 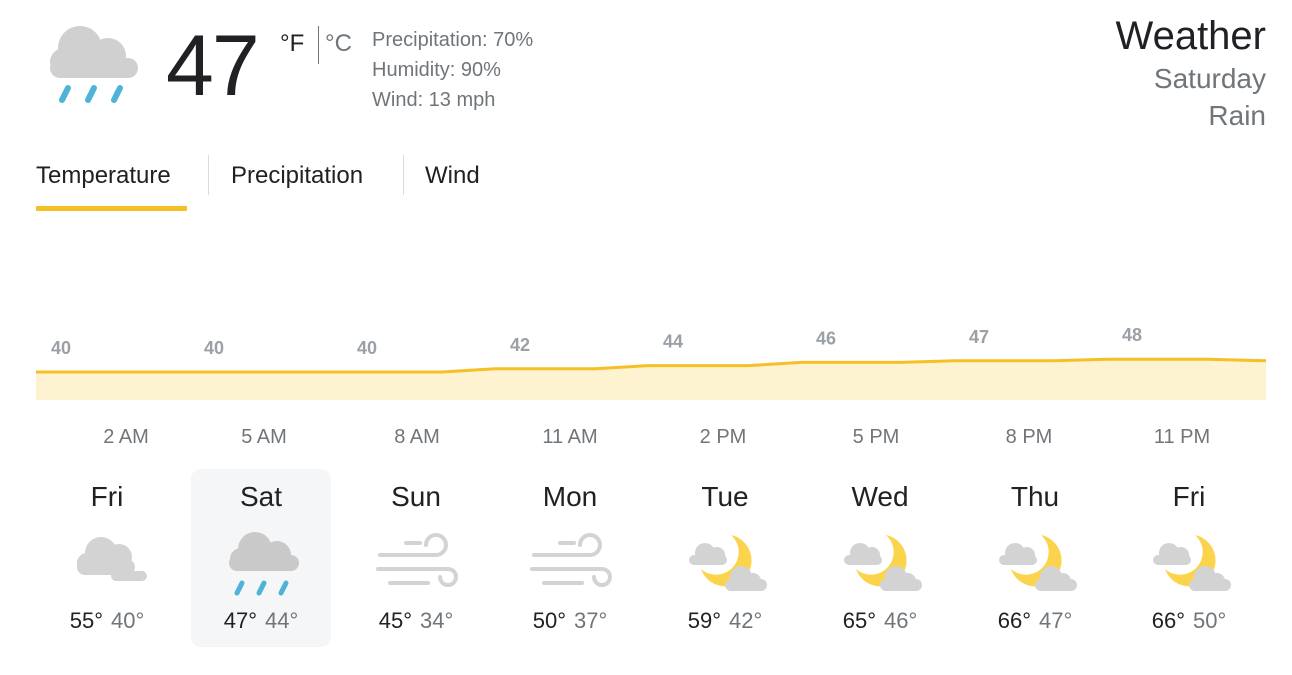 I want to click on day-forecast-fri-next: Fri 66° 50°, so click(x=1189, y=558).